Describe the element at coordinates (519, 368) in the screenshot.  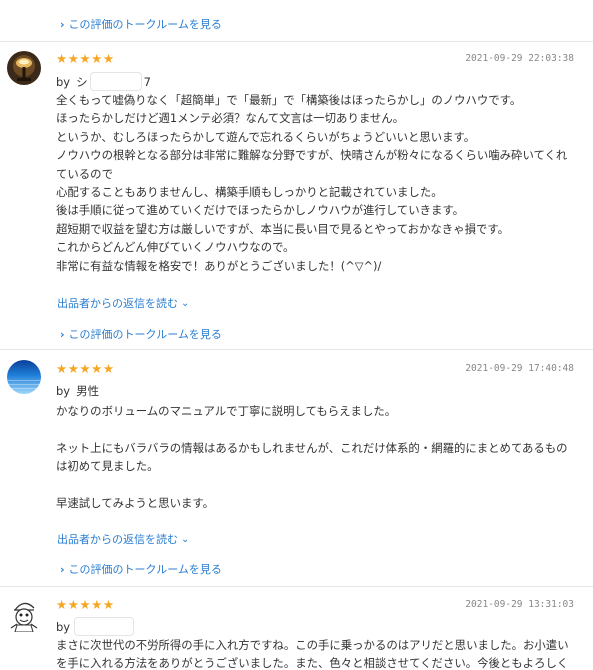
I see `review-date: 2021-09-29 17:40:48` at that location.